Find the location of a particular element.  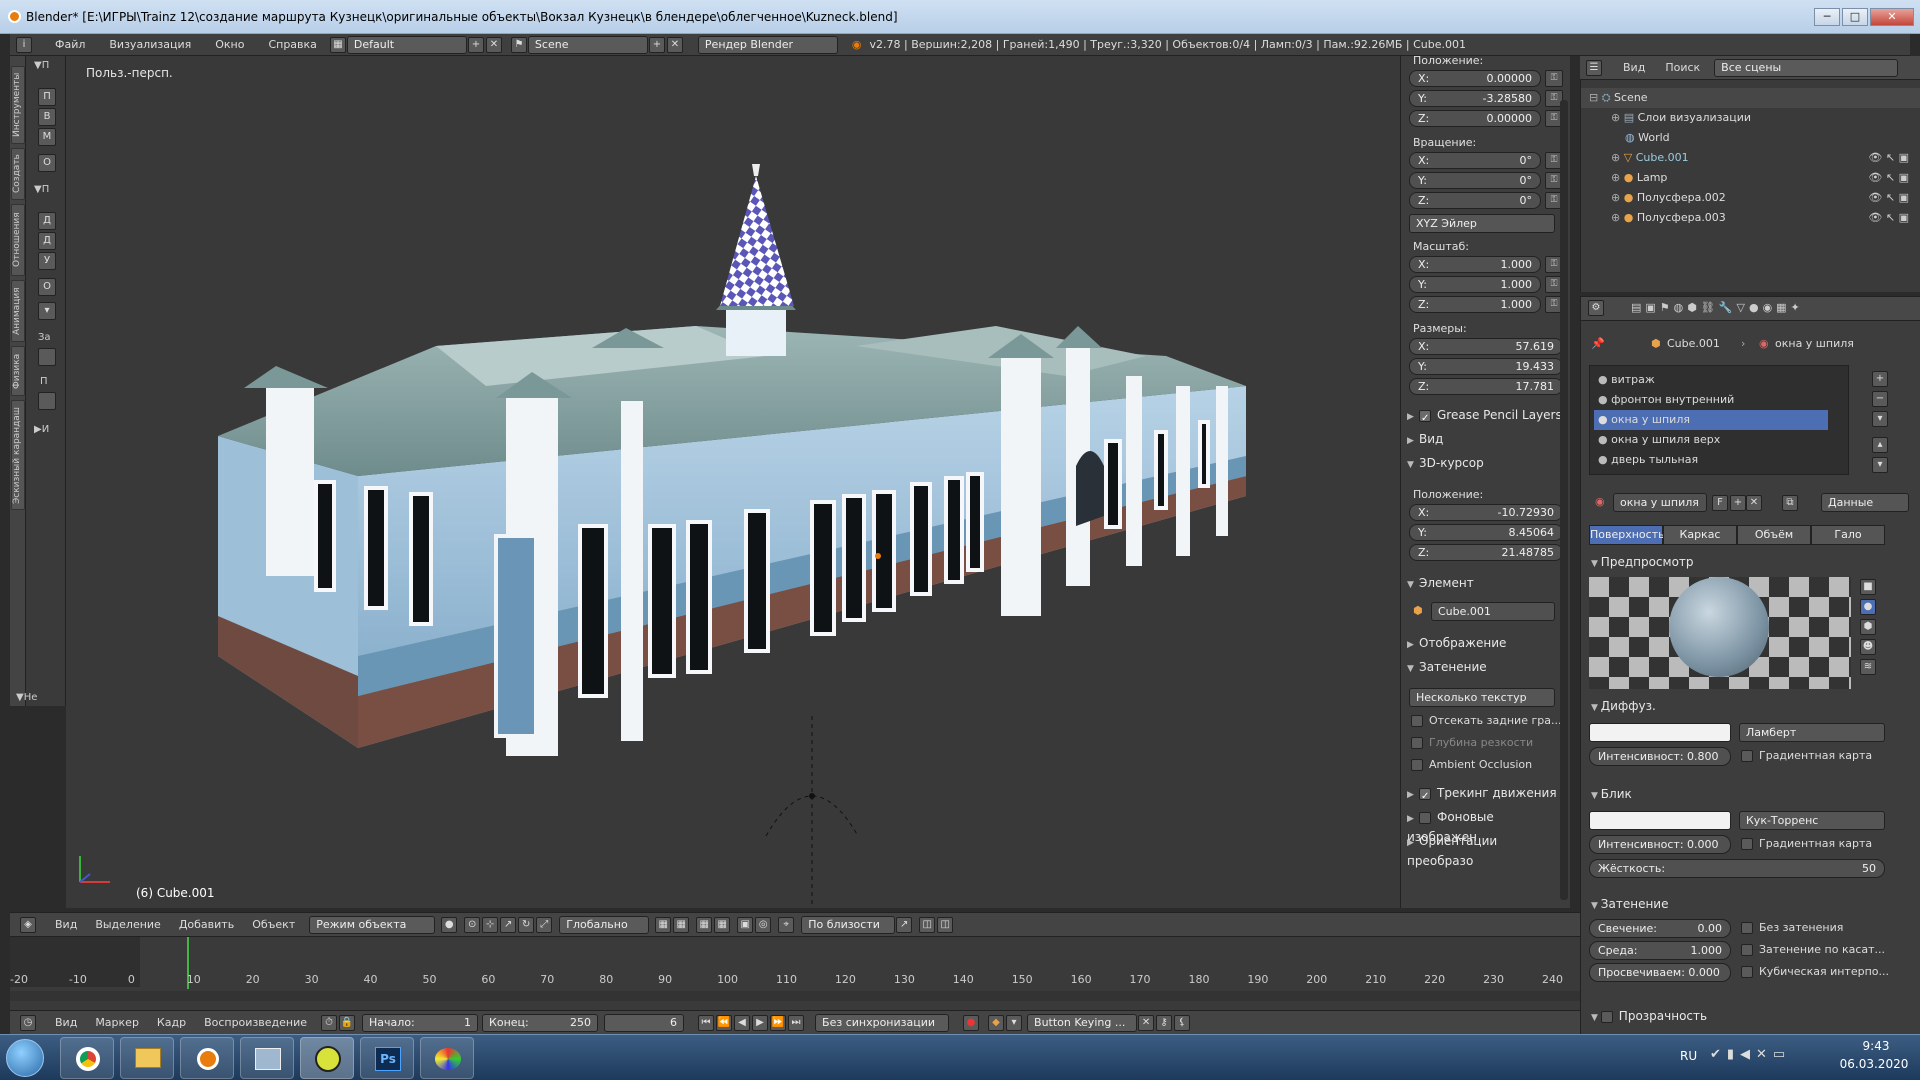

shadeless-checkbox: Без затенения is located at coordinates (1792, 927).